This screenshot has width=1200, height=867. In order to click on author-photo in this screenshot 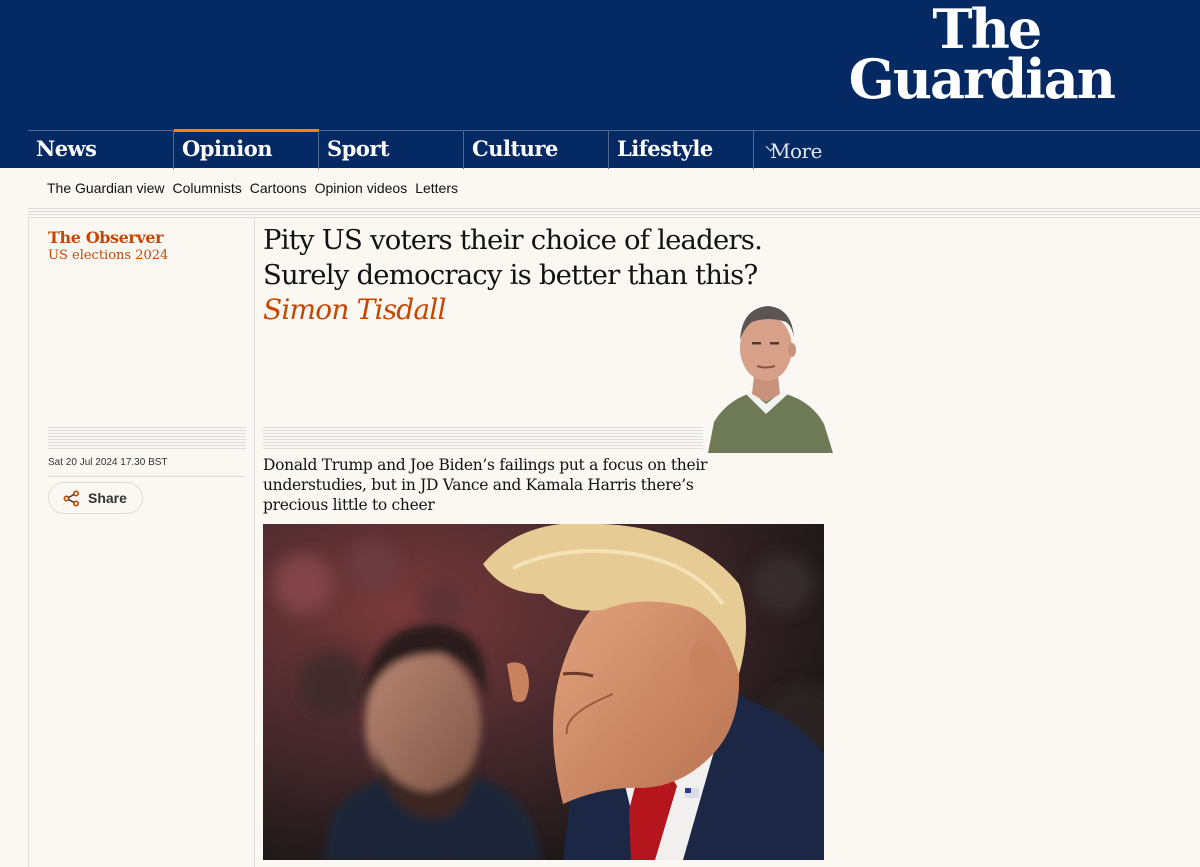, I will do `click(770, 379)`.